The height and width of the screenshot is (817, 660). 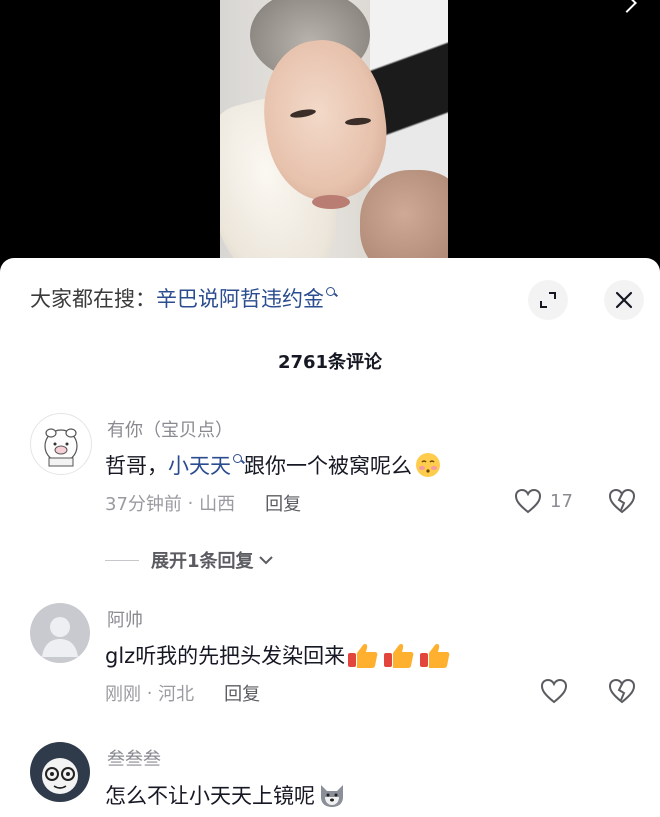 I want to click on default-avatar-icon, so click(x=60, y=637).